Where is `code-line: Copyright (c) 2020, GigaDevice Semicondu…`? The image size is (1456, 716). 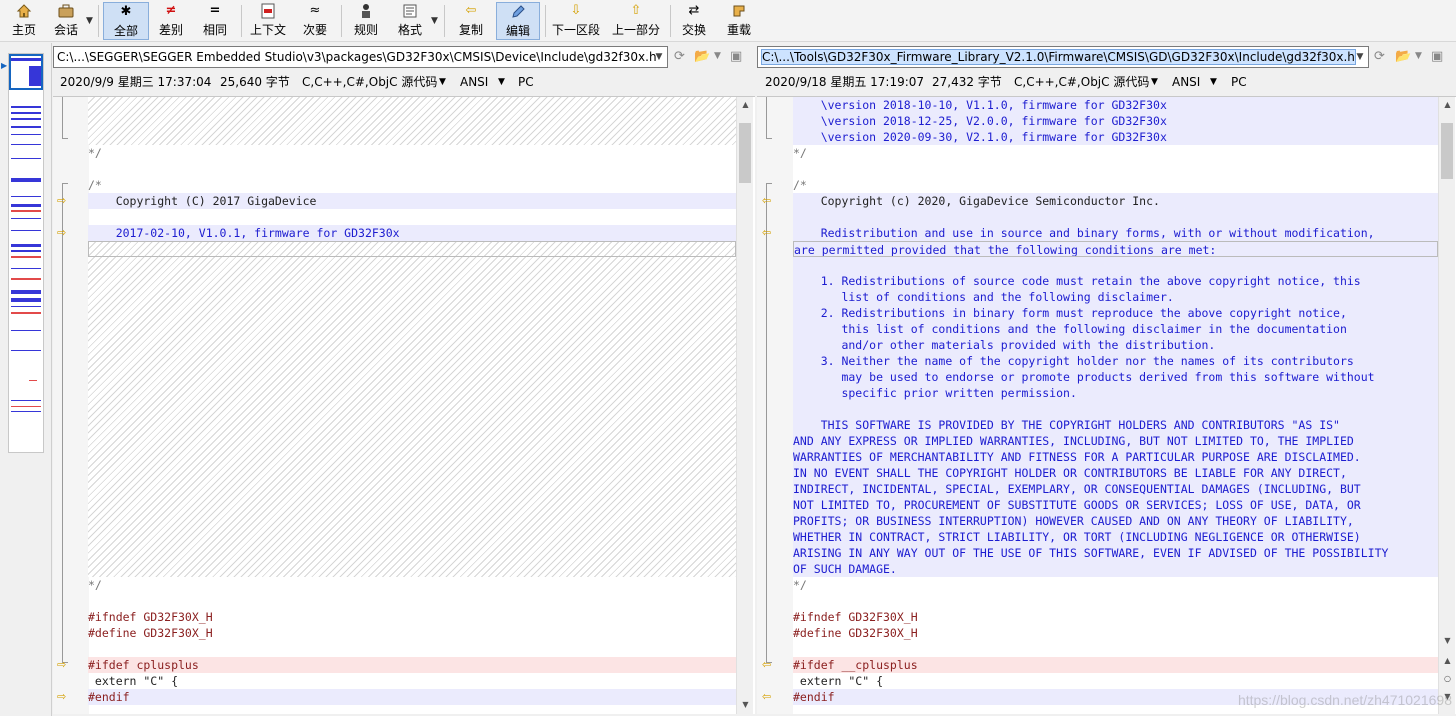
code-line: Copyright (c) 2020, GigaDevice Semicondu… is located at coordinates (1115, 201).